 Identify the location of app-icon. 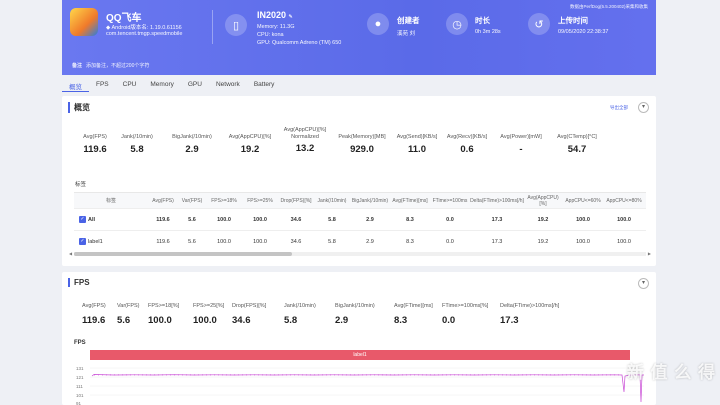
(84, 22).